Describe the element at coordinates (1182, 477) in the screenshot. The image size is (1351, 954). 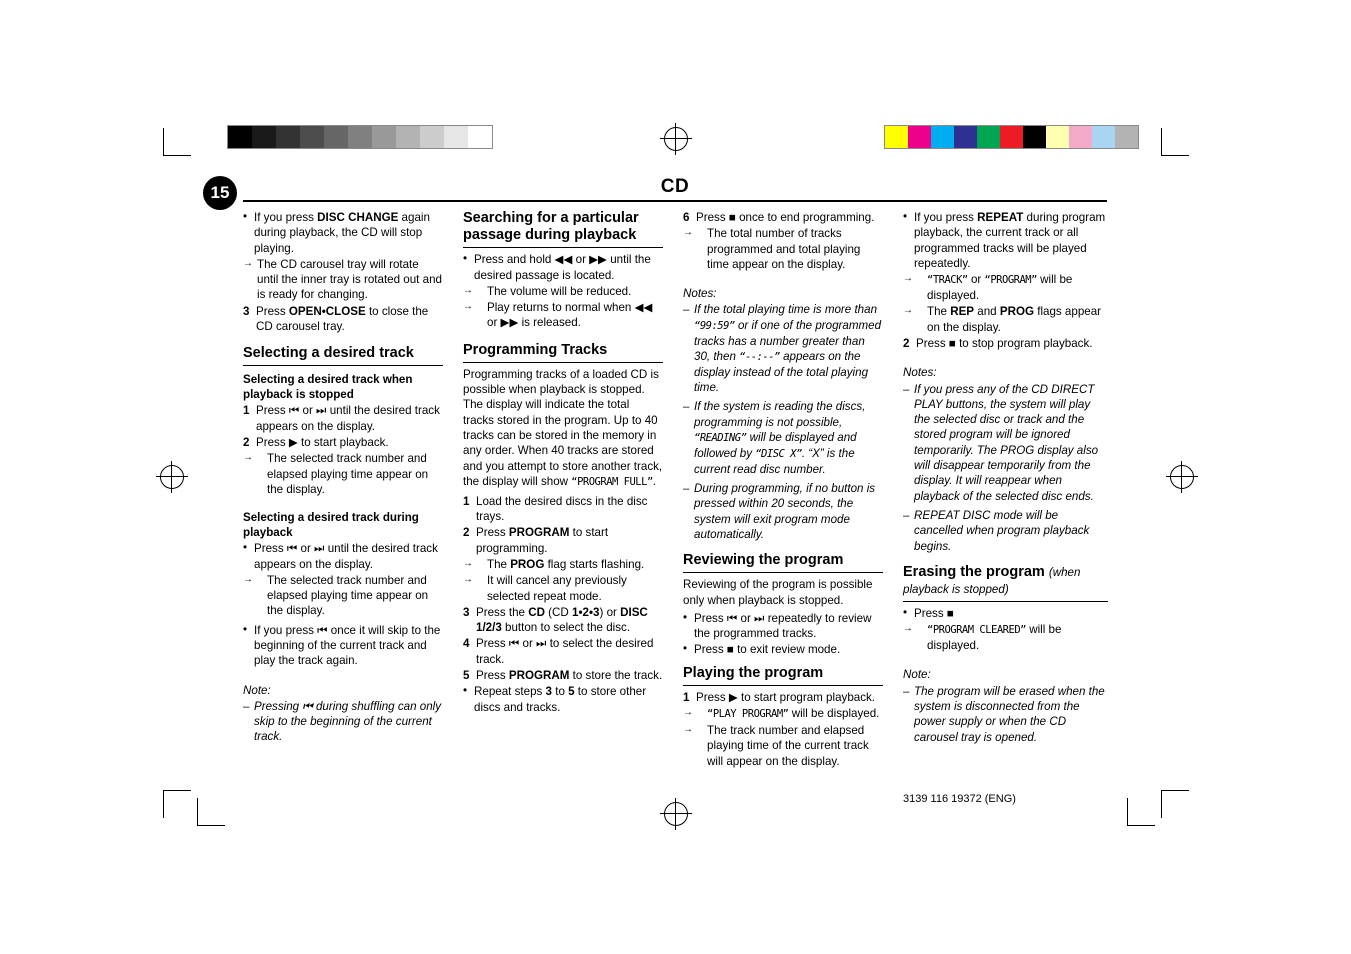
I see `registration-mark-right` at that location.